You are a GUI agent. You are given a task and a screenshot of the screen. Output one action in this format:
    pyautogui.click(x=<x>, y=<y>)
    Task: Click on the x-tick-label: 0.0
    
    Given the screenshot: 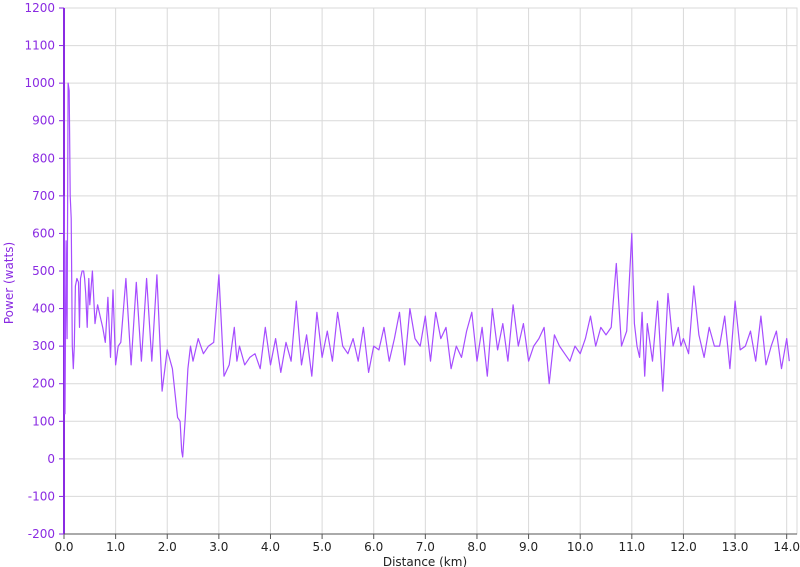 What is the action you would take?
    pyautogui.click(x=63, y=547)
    